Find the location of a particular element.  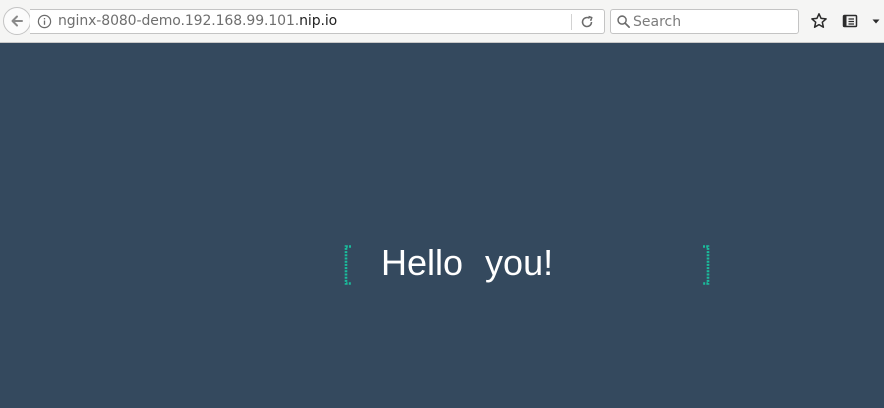

star-icon is located at coordinates (819, 20).